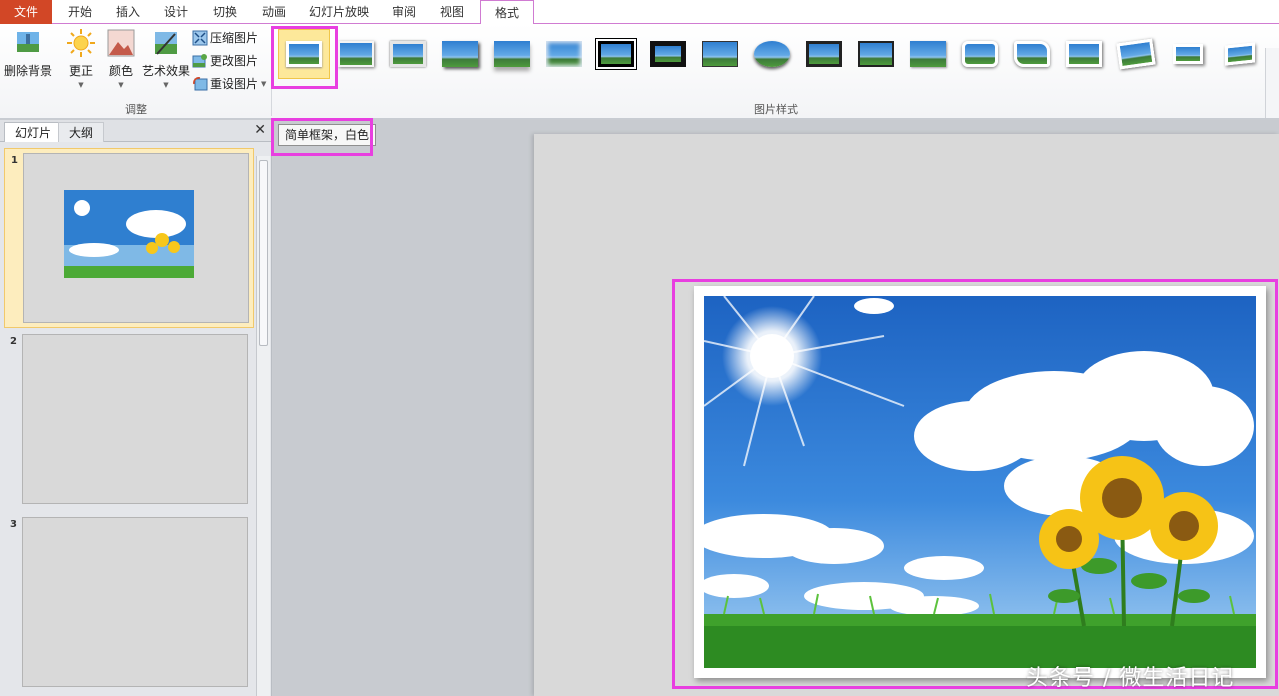 Image resolution: width=1279 pixels, height=696 pixels. Describe the element at coordinates (176, 12) in the screenshot. I see `tab-design: 设计` at that location.